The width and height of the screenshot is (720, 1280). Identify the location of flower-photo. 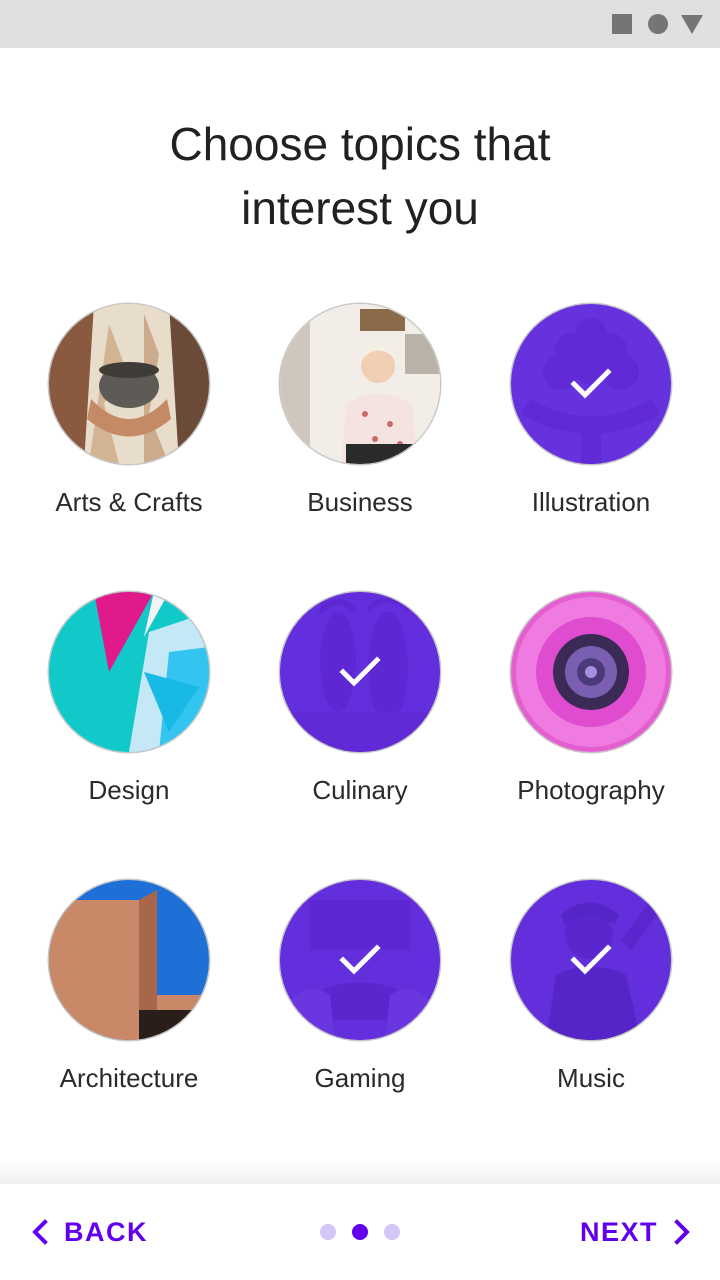
(591, 672).